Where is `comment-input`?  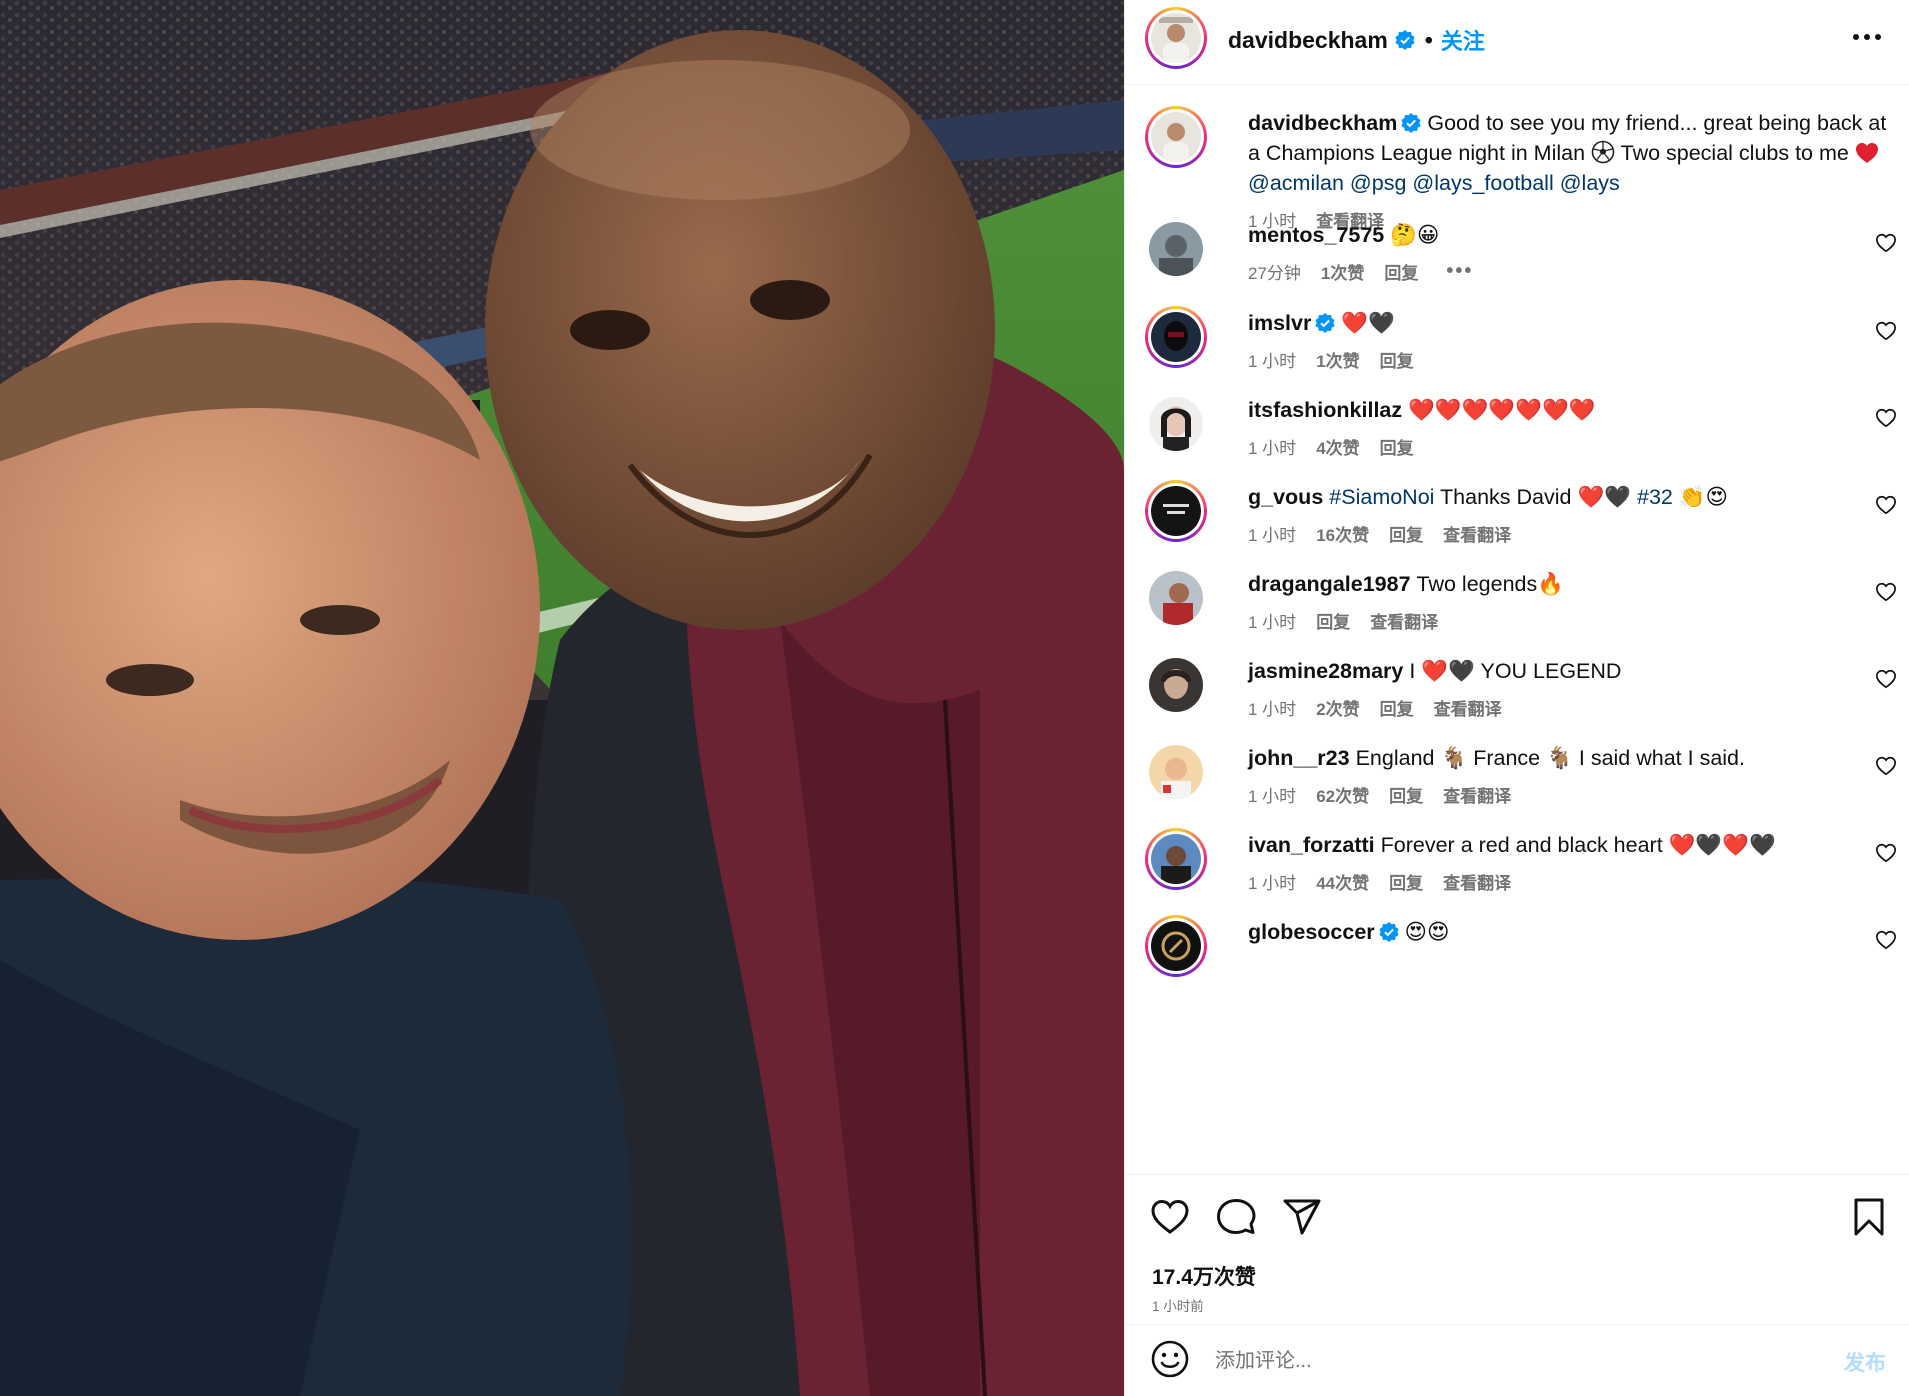
comment-input is located at coordinates (1505, 1361).